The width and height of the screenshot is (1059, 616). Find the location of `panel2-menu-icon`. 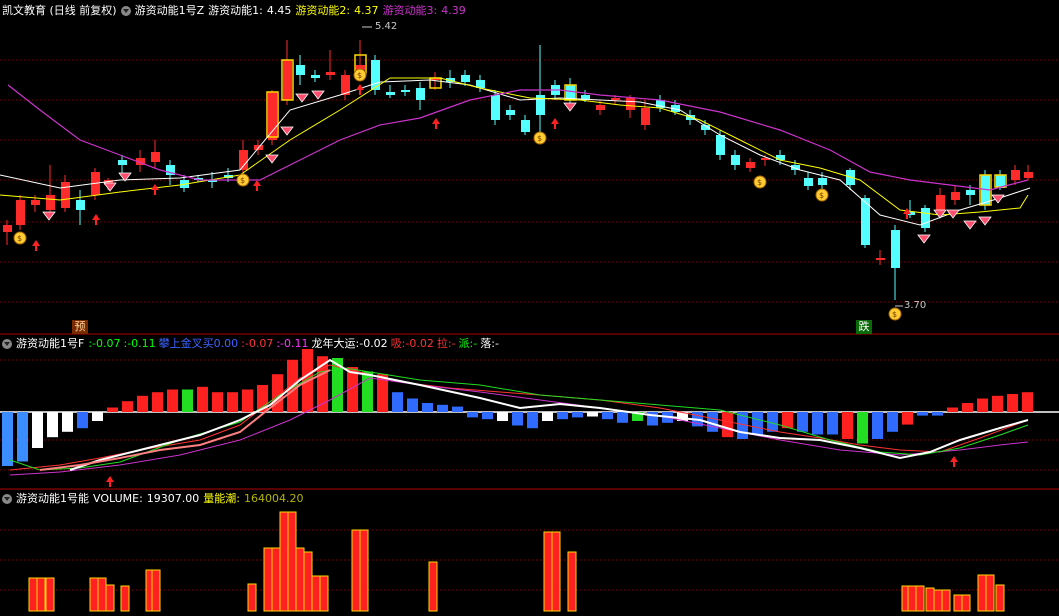

panel2-menu-icon is located at coordinates (7, 344).